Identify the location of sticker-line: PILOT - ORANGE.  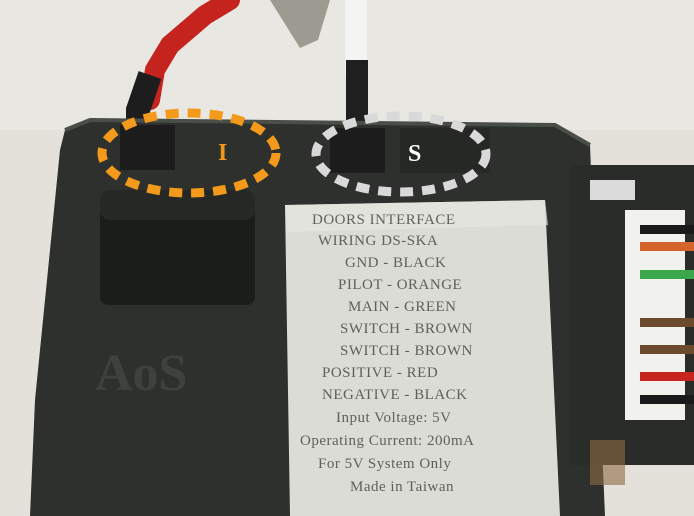
(400, 285).